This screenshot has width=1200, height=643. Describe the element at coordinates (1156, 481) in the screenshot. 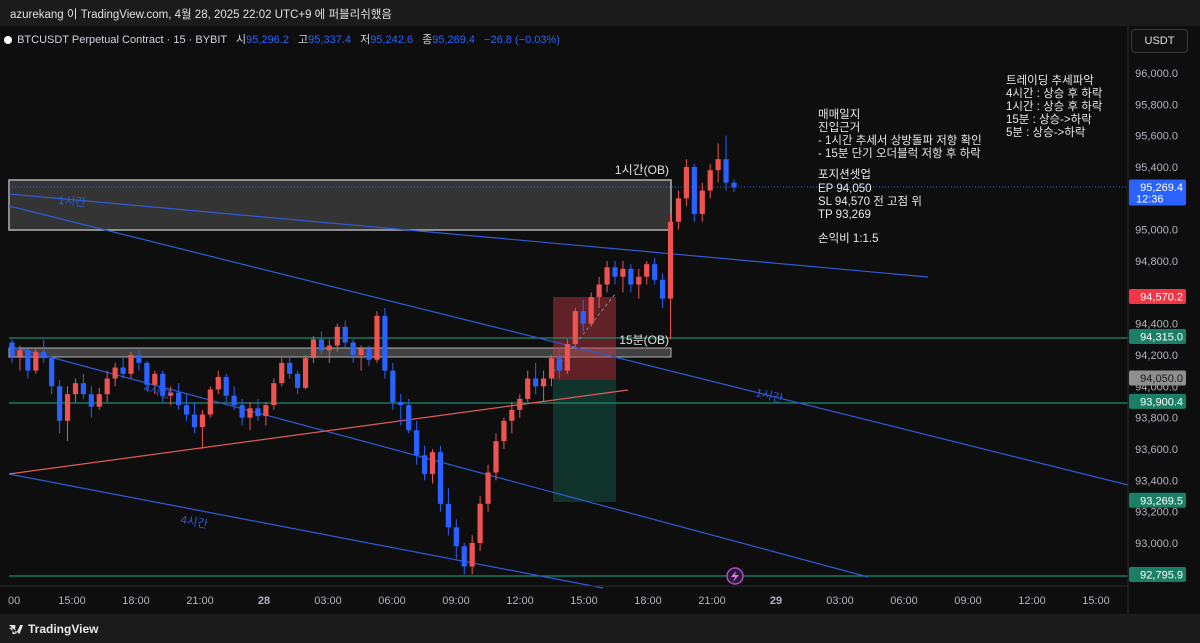

I see `price-tick: 93,400.0` at that location.